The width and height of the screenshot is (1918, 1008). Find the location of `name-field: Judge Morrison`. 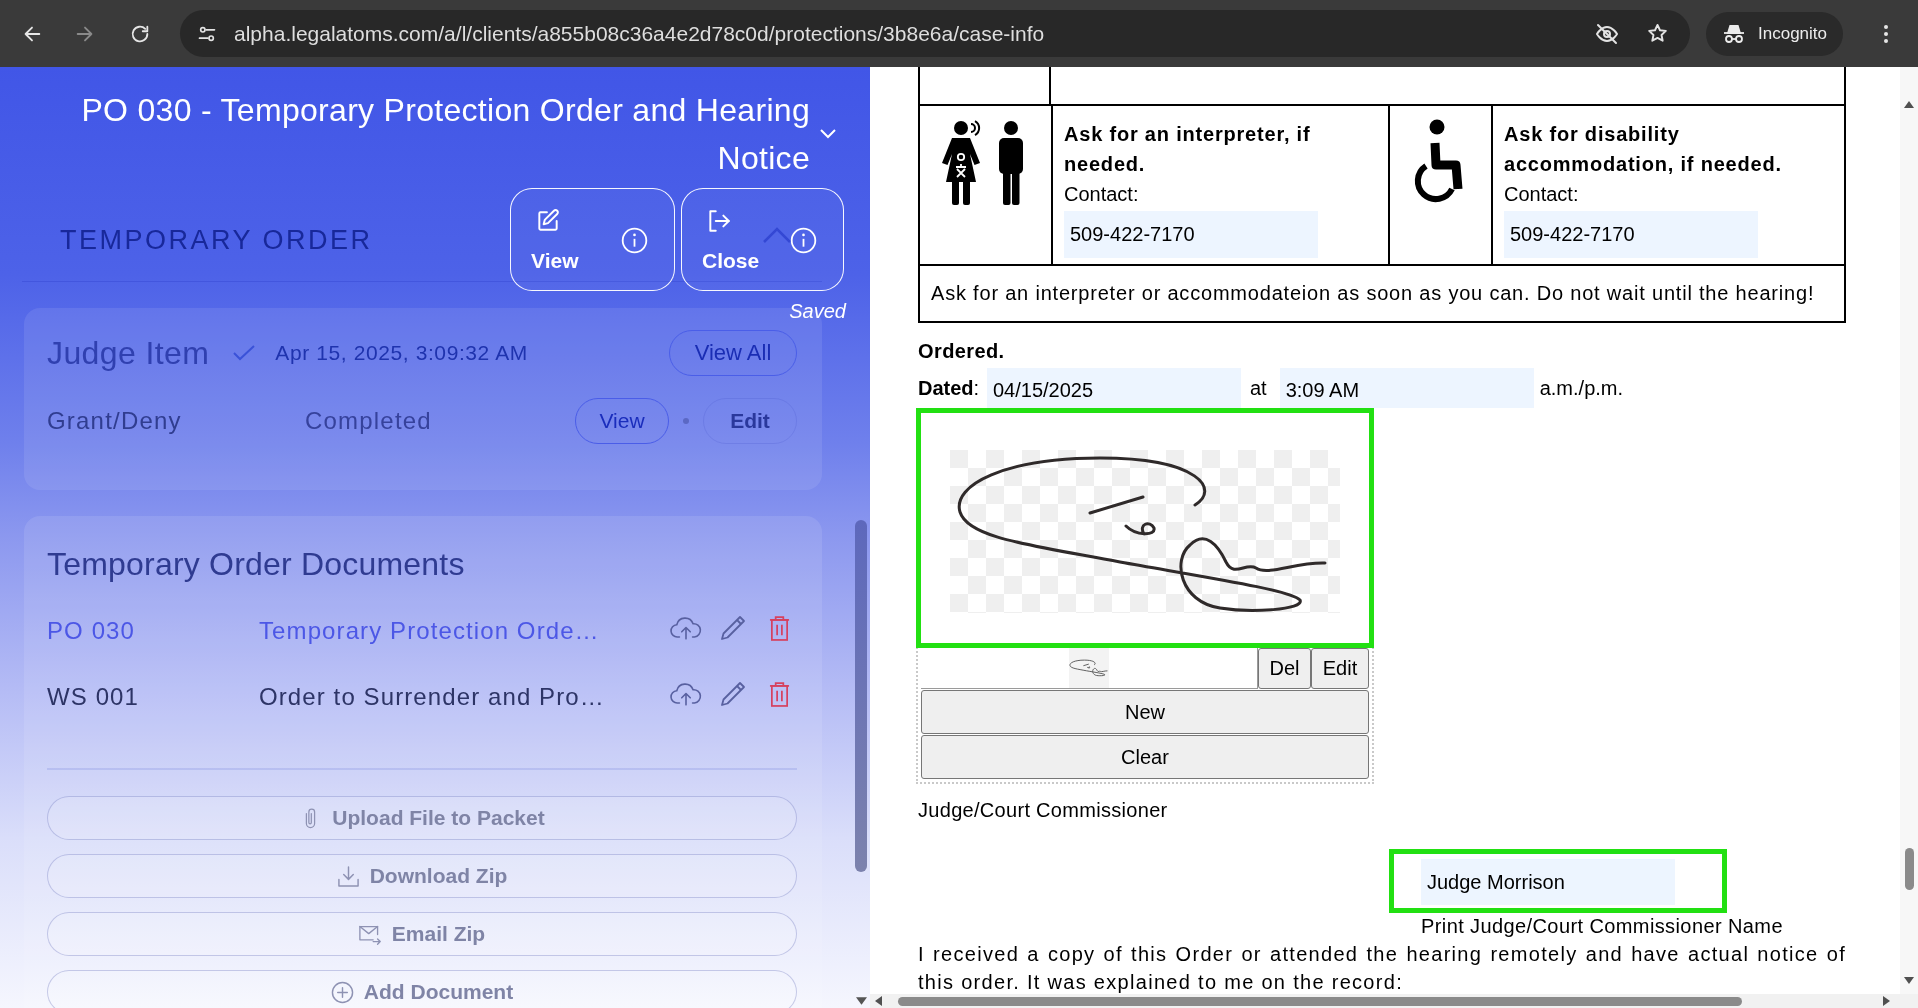

name-field: Judge Morrison is located at coordinates (1548, 882).